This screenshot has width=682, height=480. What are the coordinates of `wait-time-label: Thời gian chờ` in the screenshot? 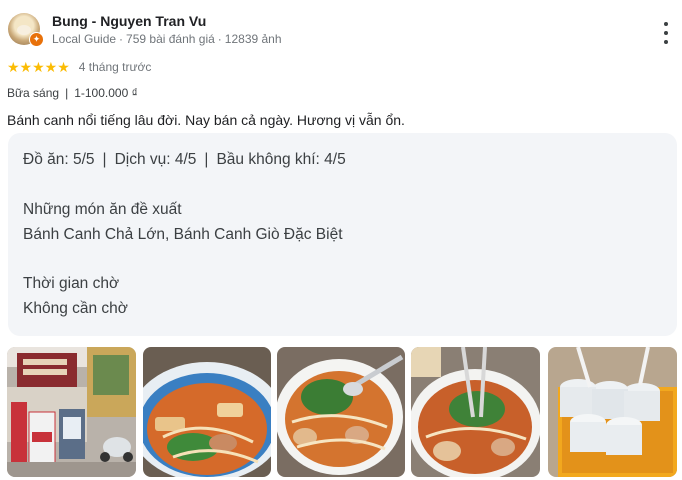 It's located at (71, 283).